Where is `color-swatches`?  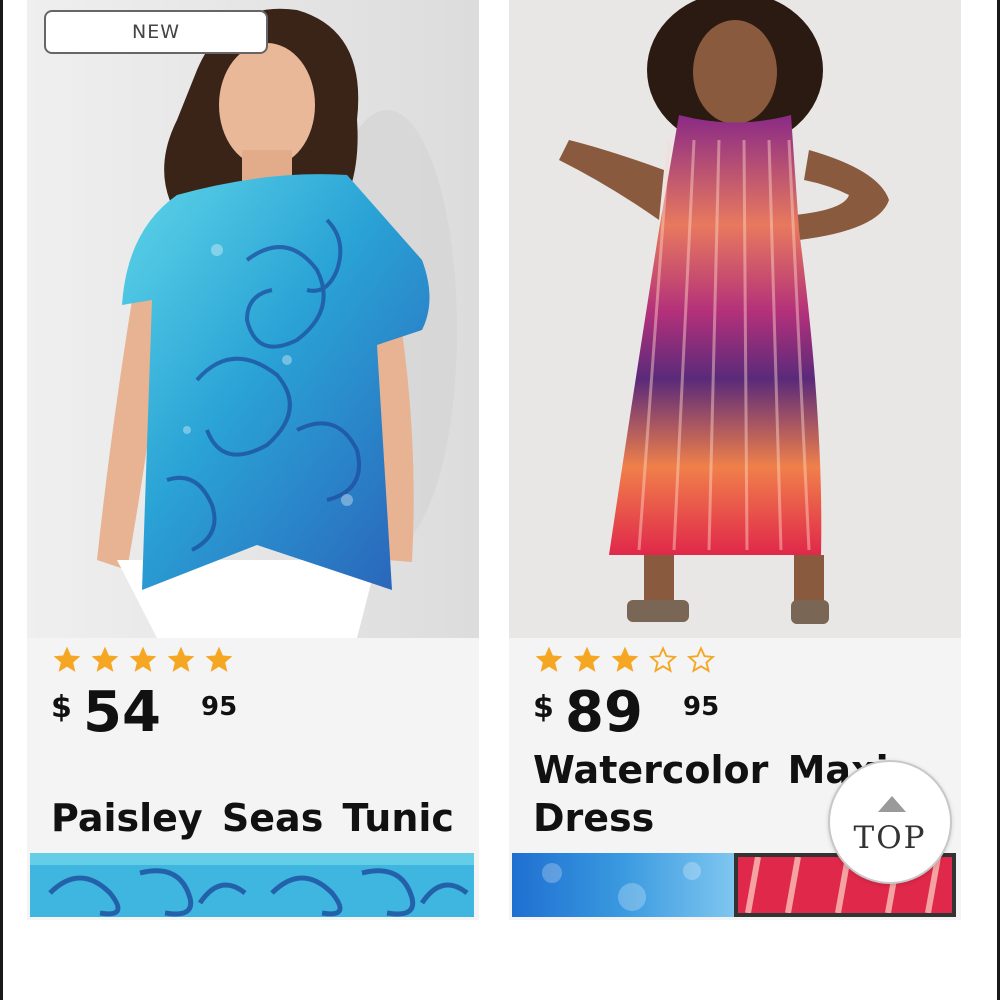 color-swatches is located at coordinates (252, 885).